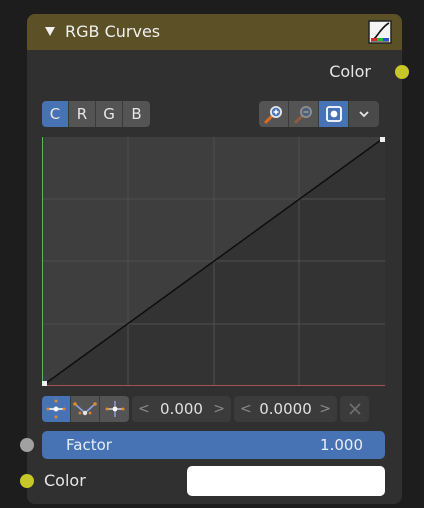  Describe the element at coordinates (82, 114) in the screenshot. I see `channel-r-button: R` at that location.